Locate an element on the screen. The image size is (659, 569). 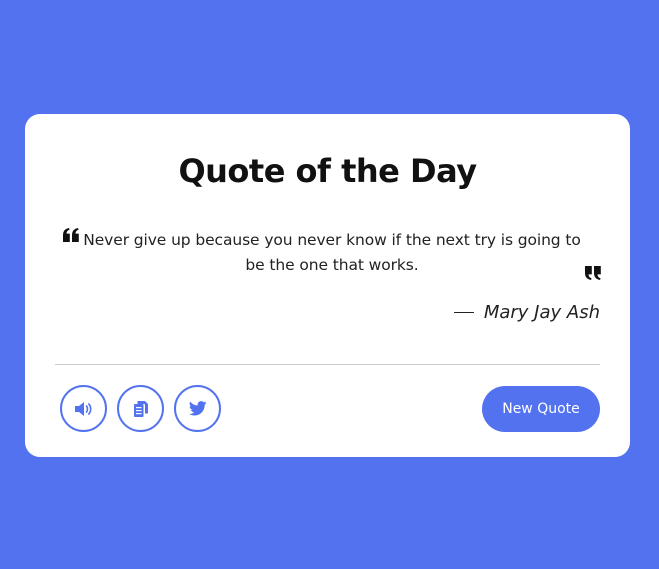
speak-button is located at coordinates (83, 408).